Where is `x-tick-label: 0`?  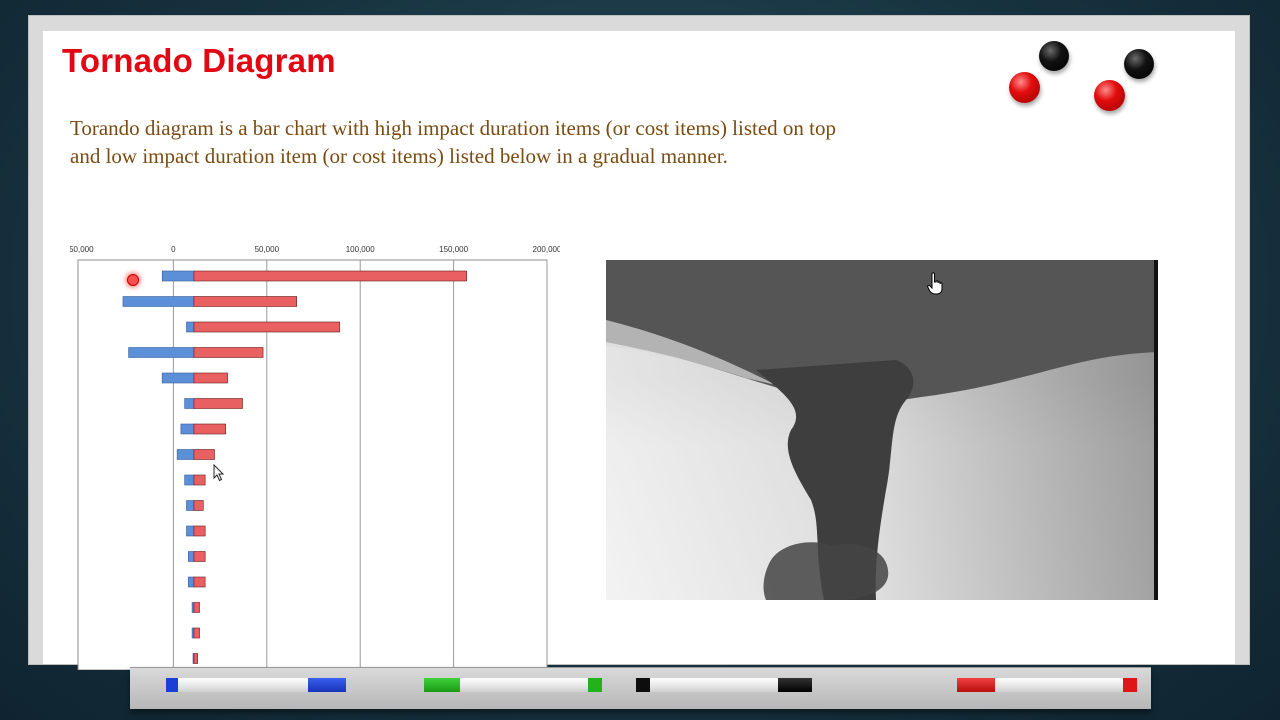 x-tick-label: 0 is located at coordinates (173, 249).